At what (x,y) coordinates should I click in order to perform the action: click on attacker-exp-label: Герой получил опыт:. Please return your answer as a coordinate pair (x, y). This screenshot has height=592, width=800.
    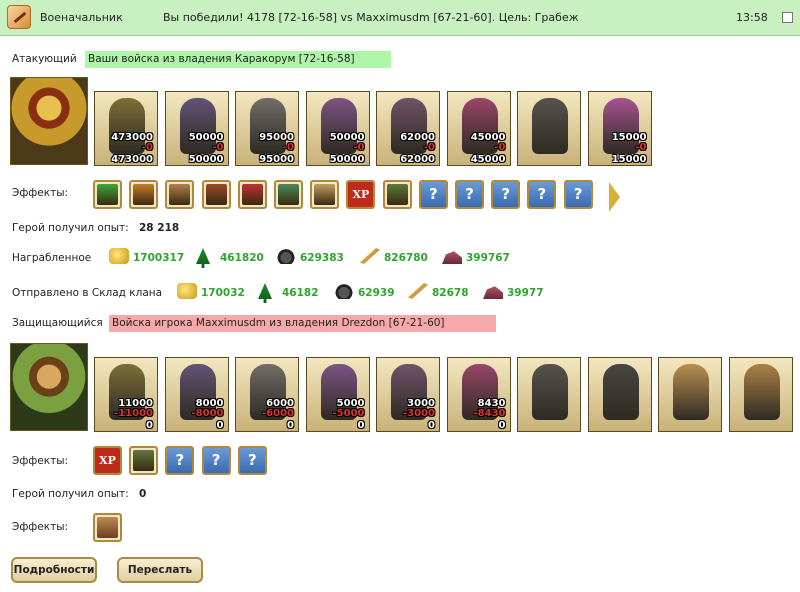
    Looking at the image, I should click on (70, 228).